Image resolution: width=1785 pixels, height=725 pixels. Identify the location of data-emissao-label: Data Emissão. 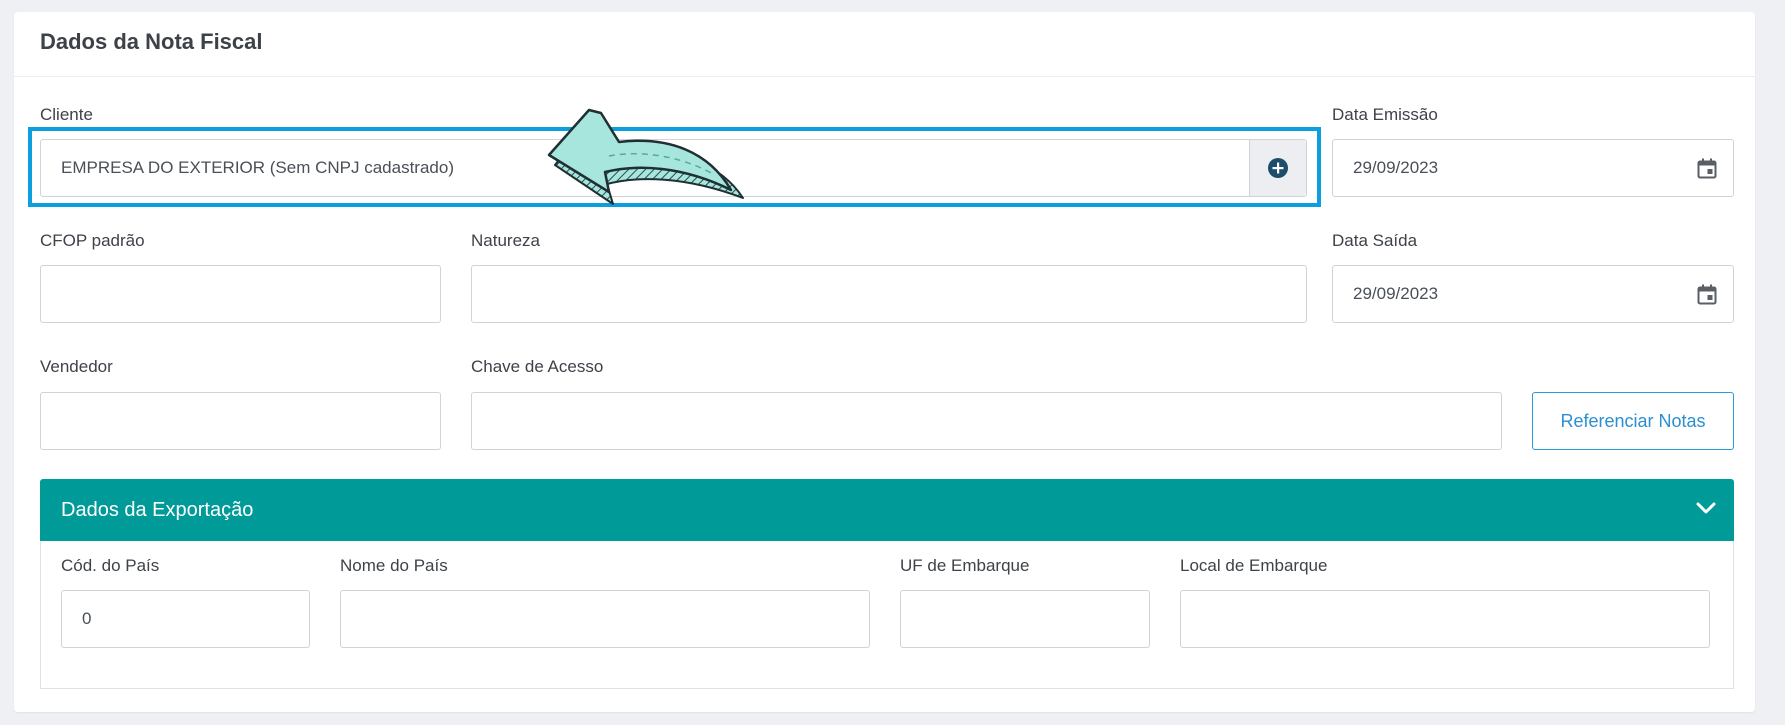
(1385, 114).